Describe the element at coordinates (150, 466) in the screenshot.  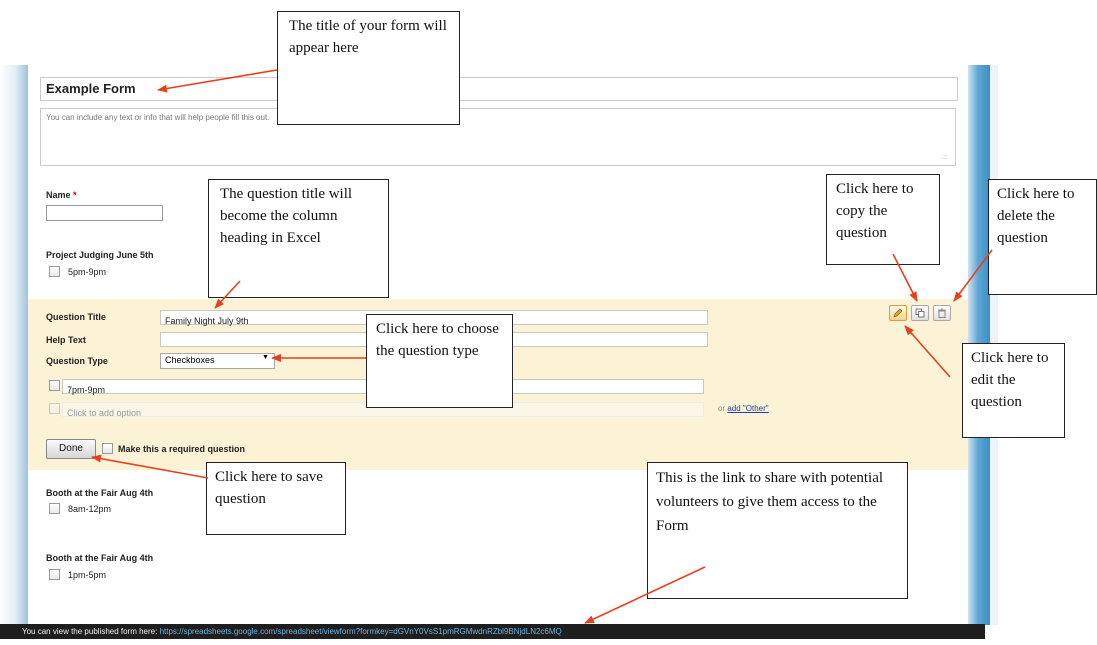
I see `arrow-to-done-button` at that location.